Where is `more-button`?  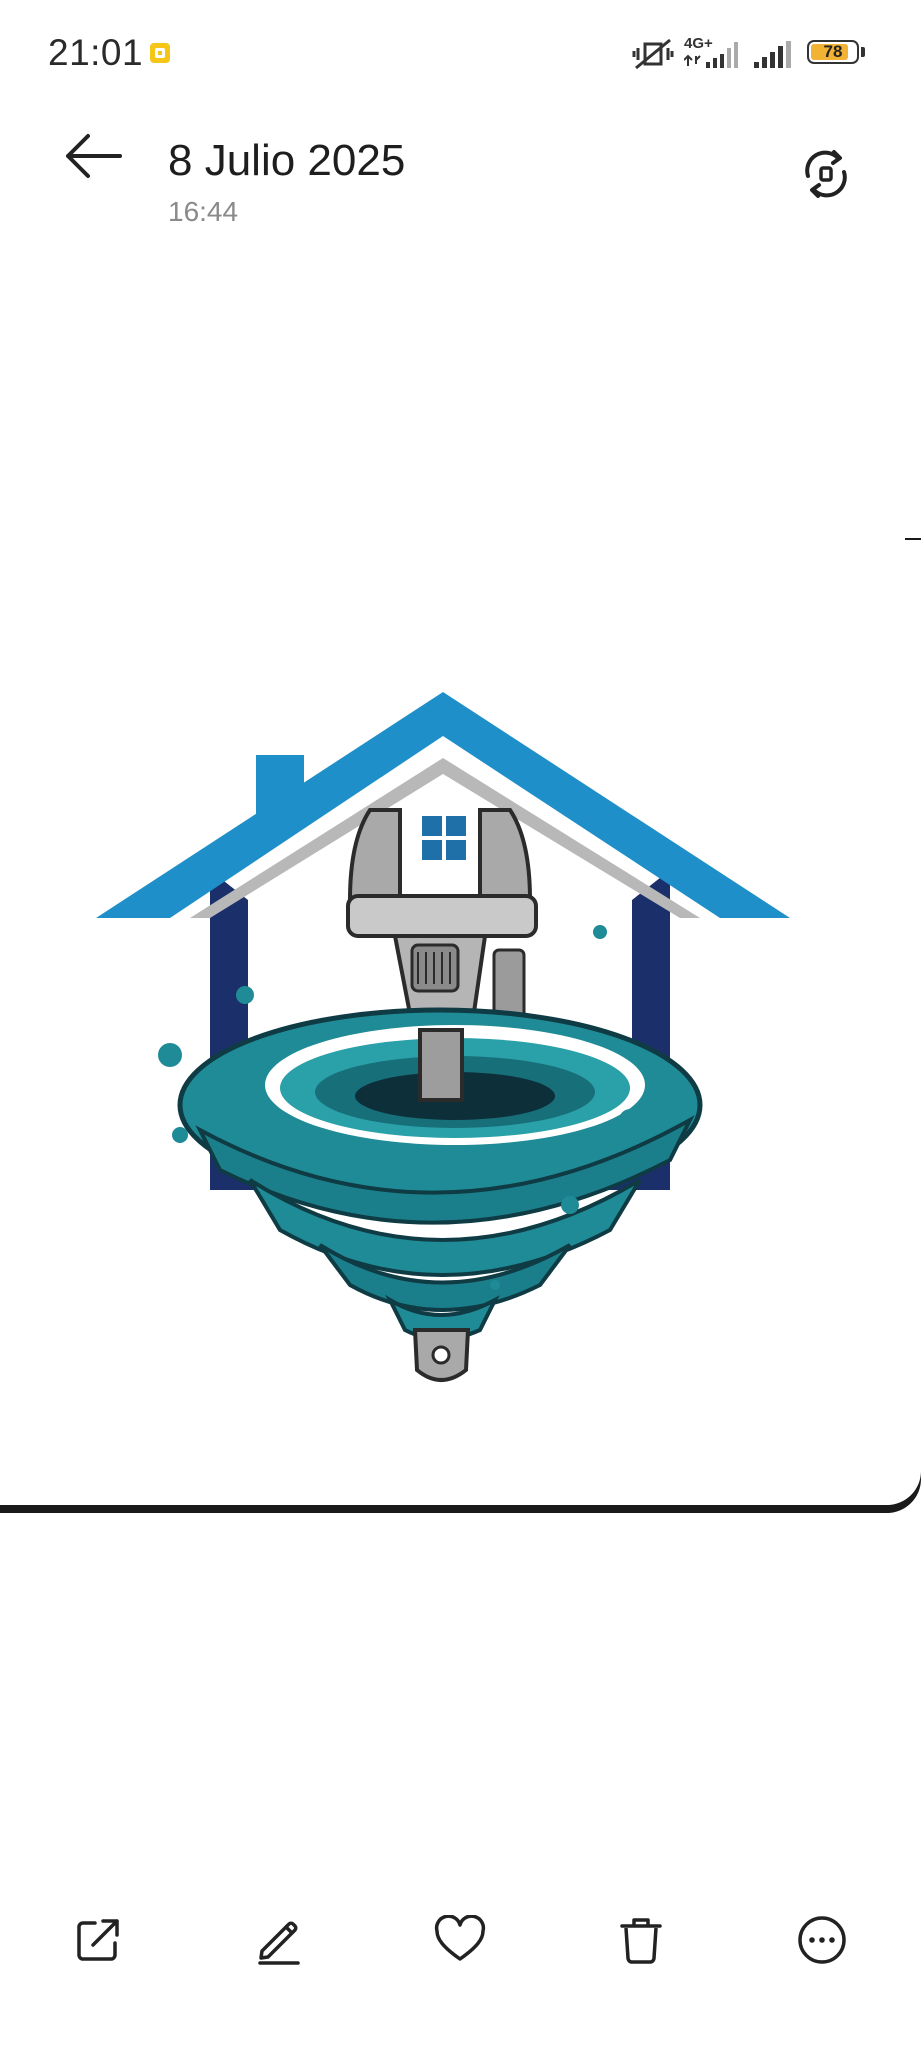 more-button is located at coordinates (822, 1940).